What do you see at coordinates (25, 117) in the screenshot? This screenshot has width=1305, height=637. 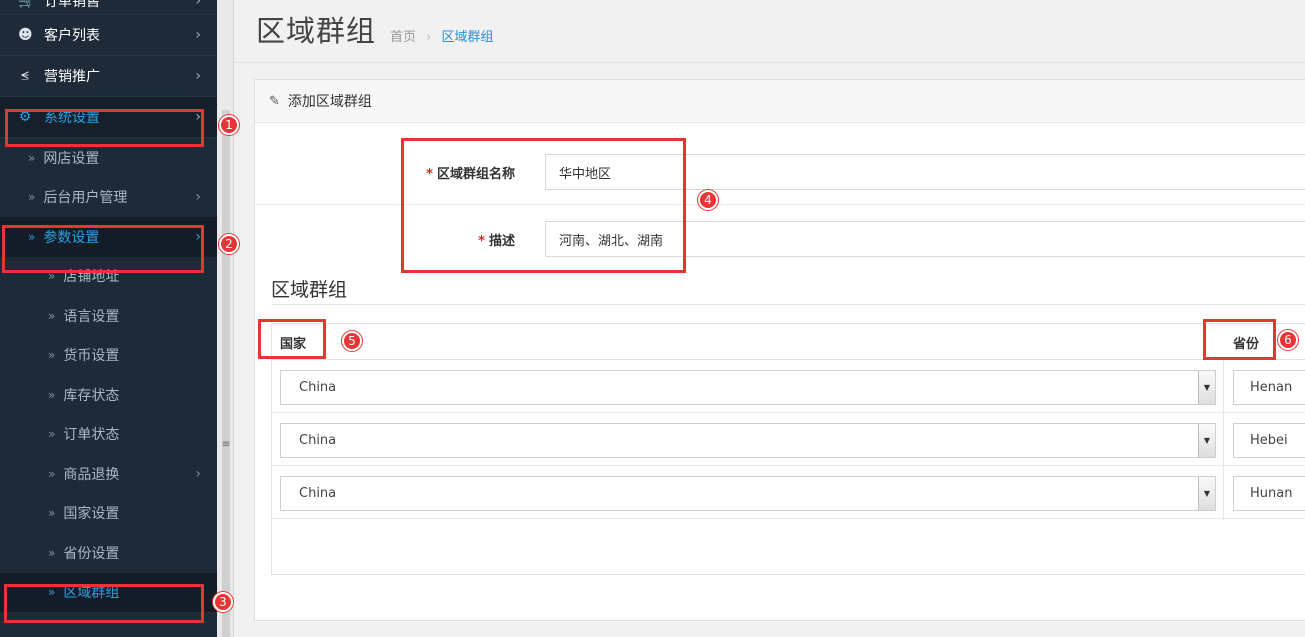 I see `gear-icon: ⚙` at bounding box center [25, 117].